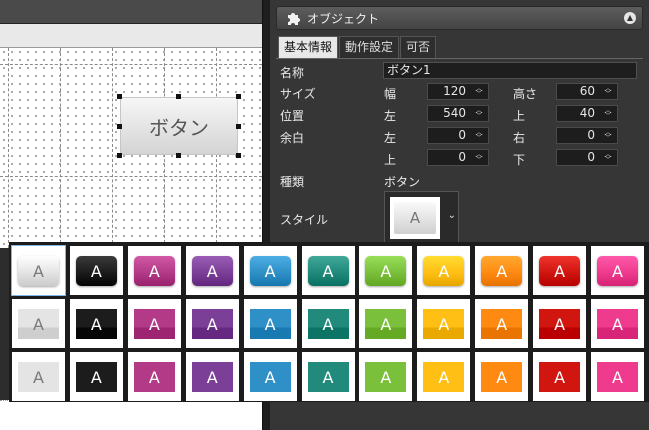 The width and height of the screenshot is (649, 430). I want to click on canvas-button: ボタン, so click(179, 126).